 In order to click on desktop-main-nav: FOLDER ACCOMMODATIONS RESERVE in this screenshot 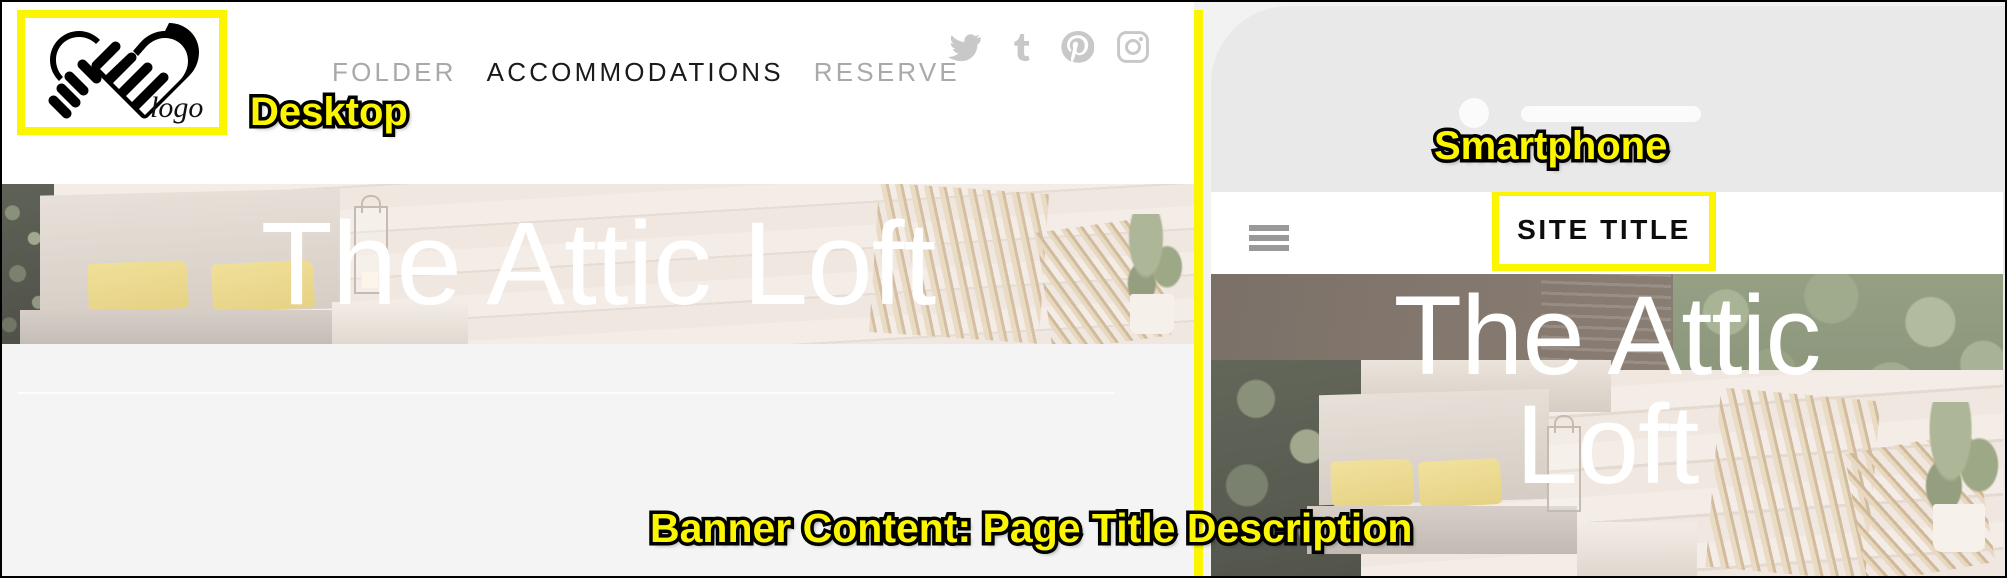, I will do `click(646, 72)`.